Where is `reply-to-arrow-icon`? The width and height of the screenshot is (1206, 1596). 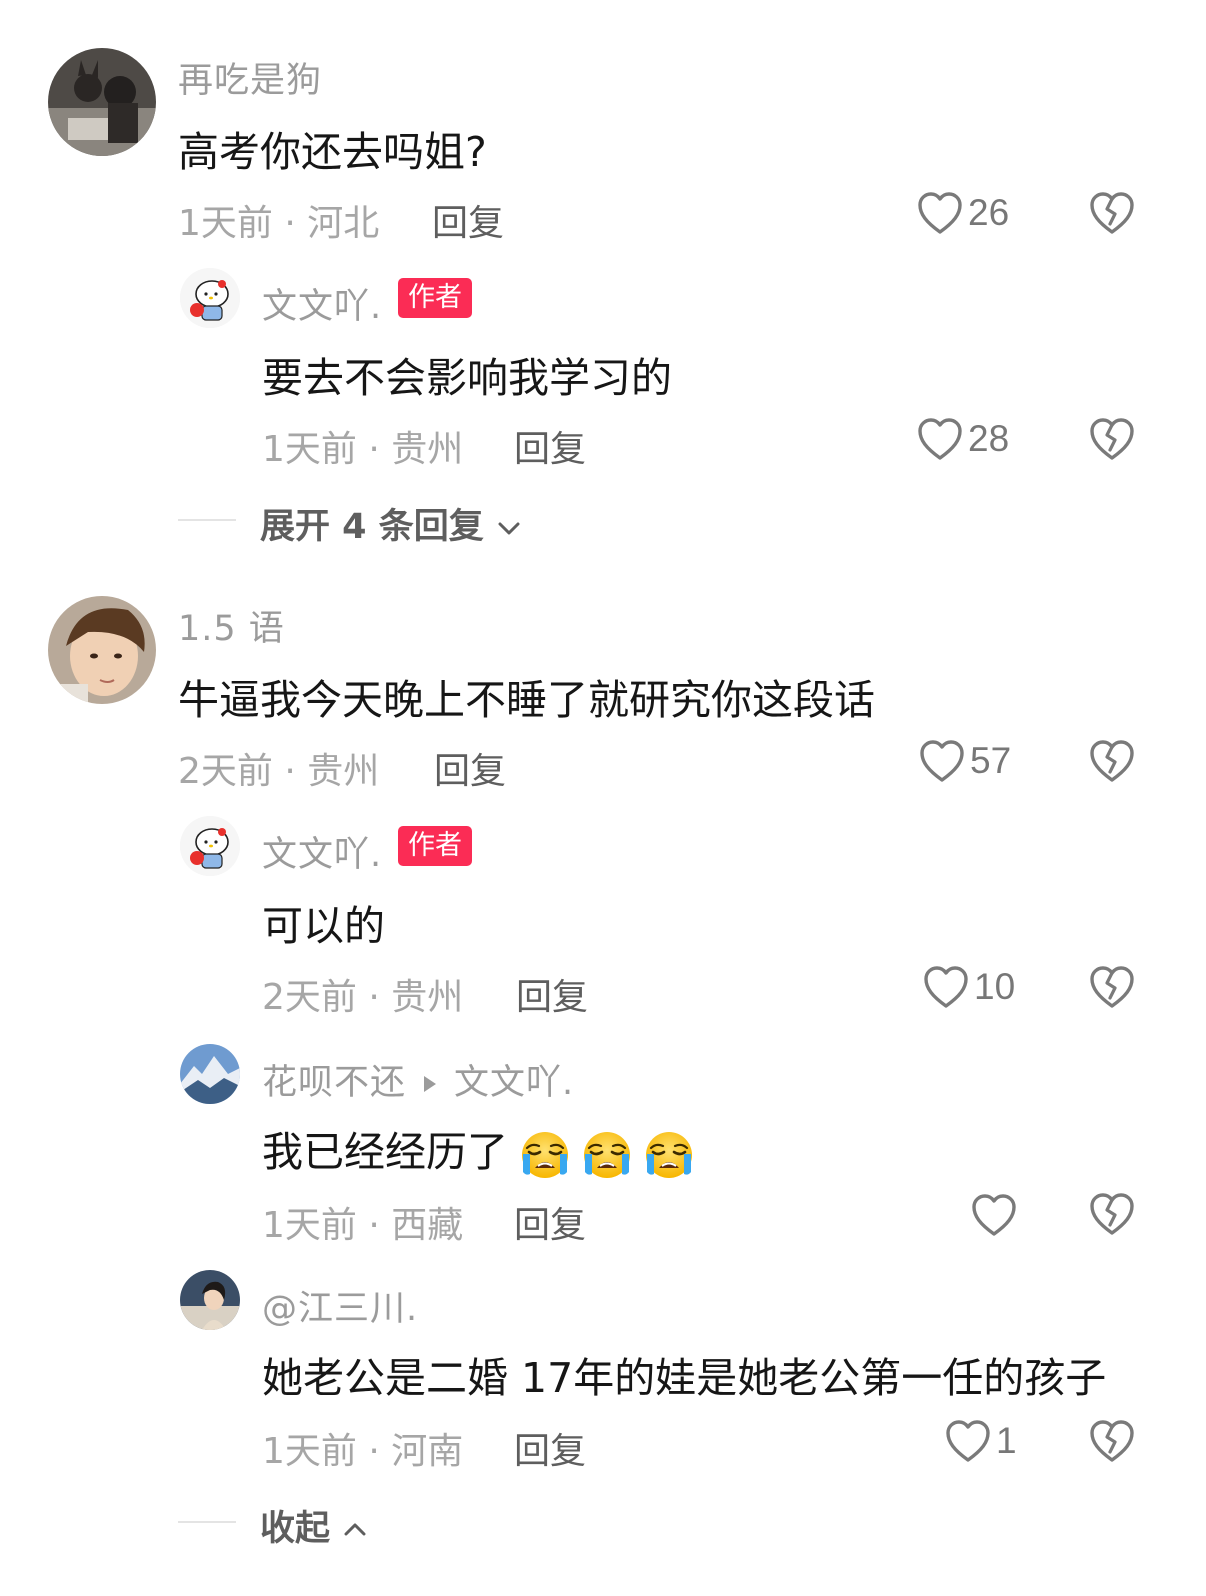
reply-to-arrow-icon is located at coordinates (430, 1084).